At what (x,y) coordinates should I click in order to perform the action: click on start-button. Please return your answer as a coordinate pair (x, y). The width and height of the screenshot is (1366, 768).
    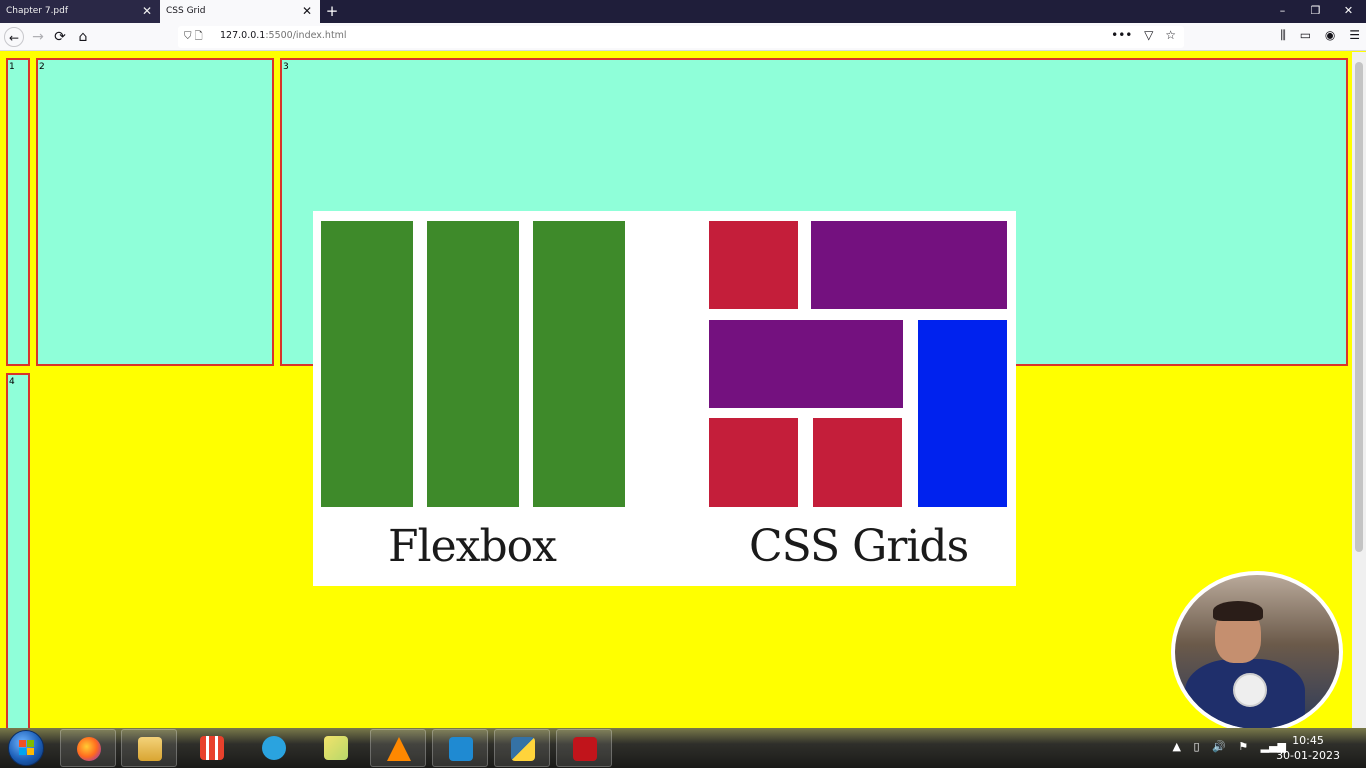
    Looking at the image, I should click on (26, 748).